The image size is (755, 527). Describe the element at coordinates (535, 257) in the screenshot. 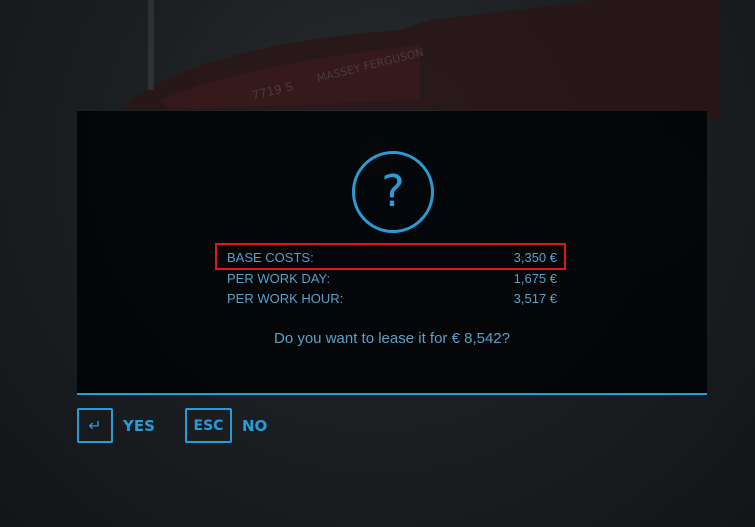

I see `cost-value: 3,350 €` at that location.